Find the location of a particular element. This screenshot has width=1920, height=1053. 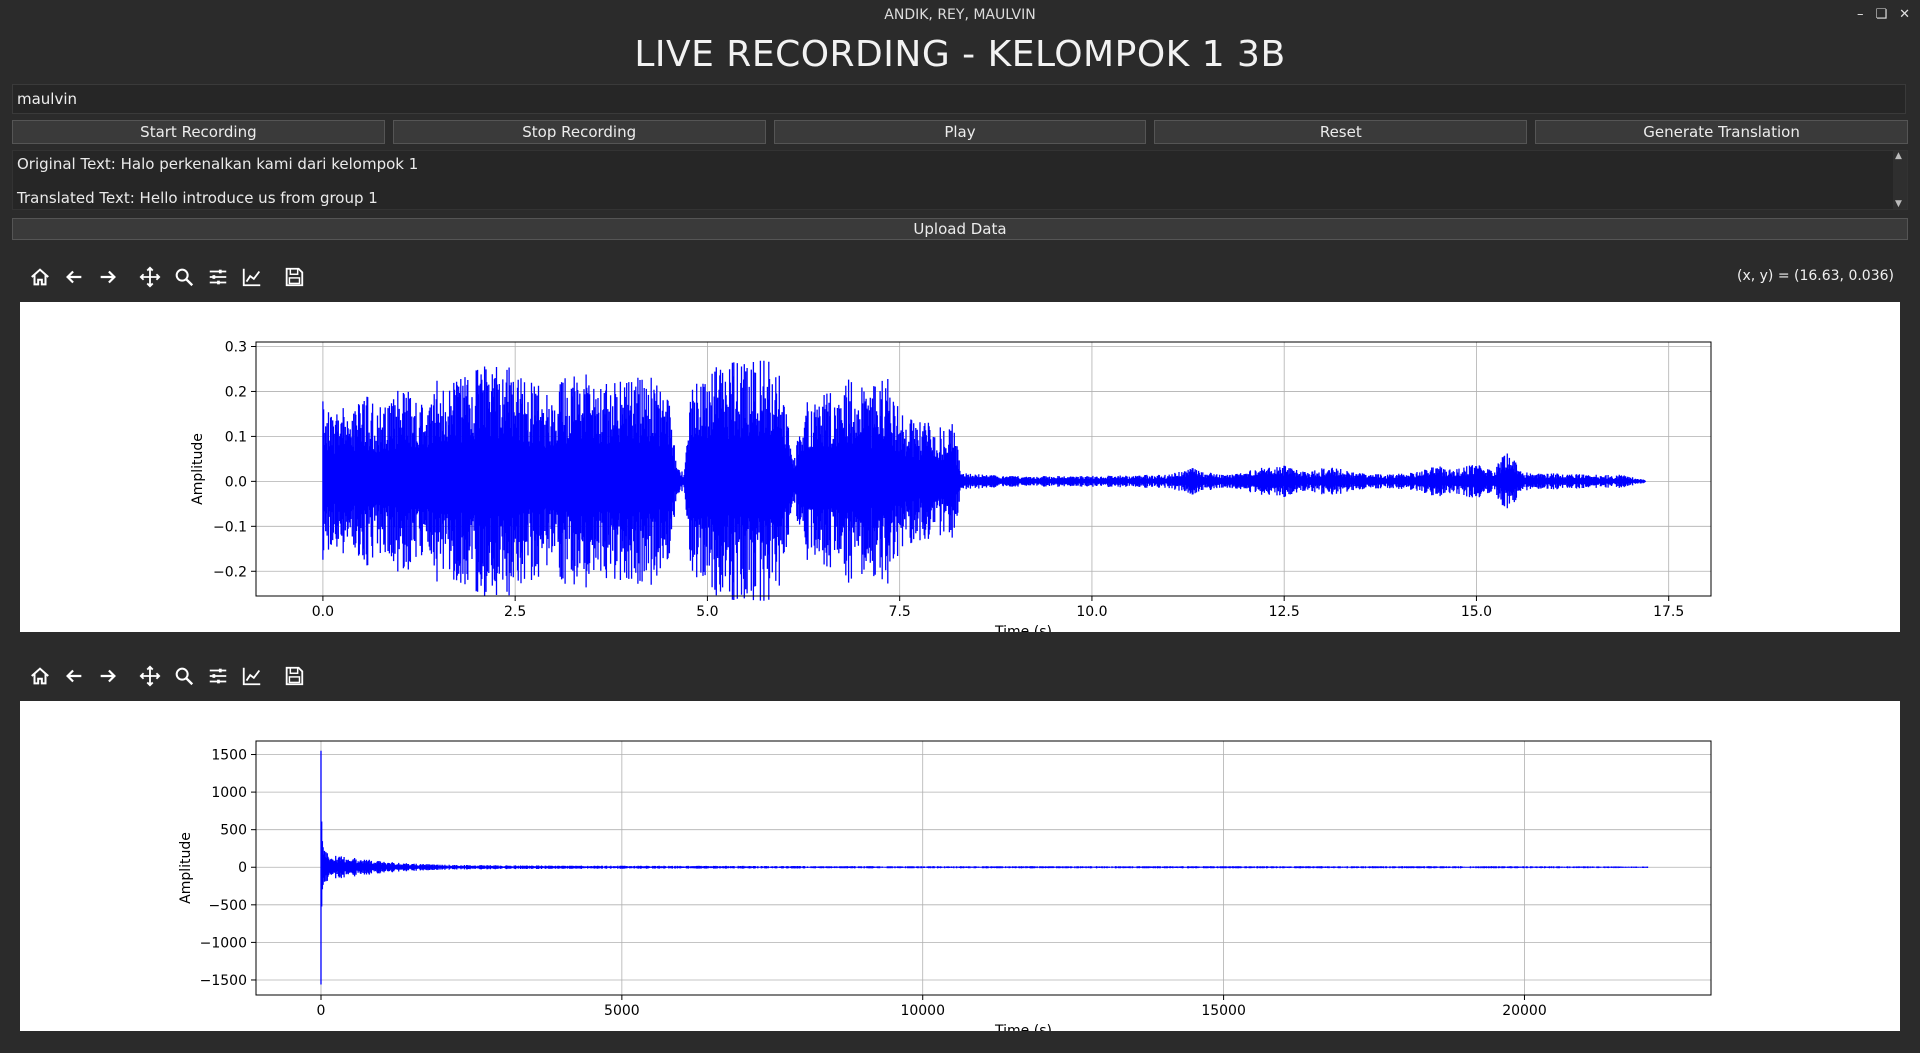

y-tick-label: −1000 is located at coordinates (223, 943).